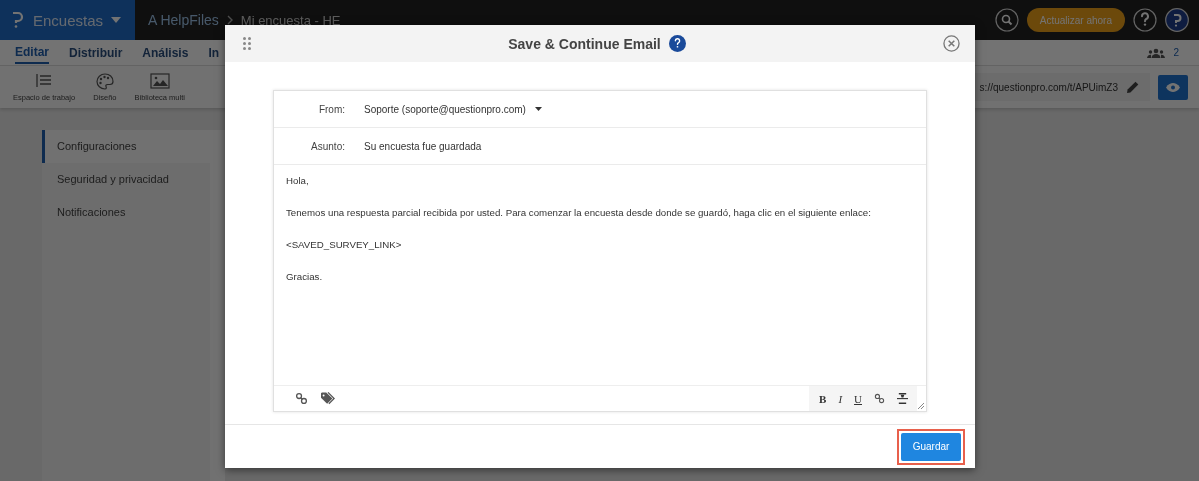  I want to click on survey-url: s://questionpro.com/t/APUimZ3, so click(1048, 87).